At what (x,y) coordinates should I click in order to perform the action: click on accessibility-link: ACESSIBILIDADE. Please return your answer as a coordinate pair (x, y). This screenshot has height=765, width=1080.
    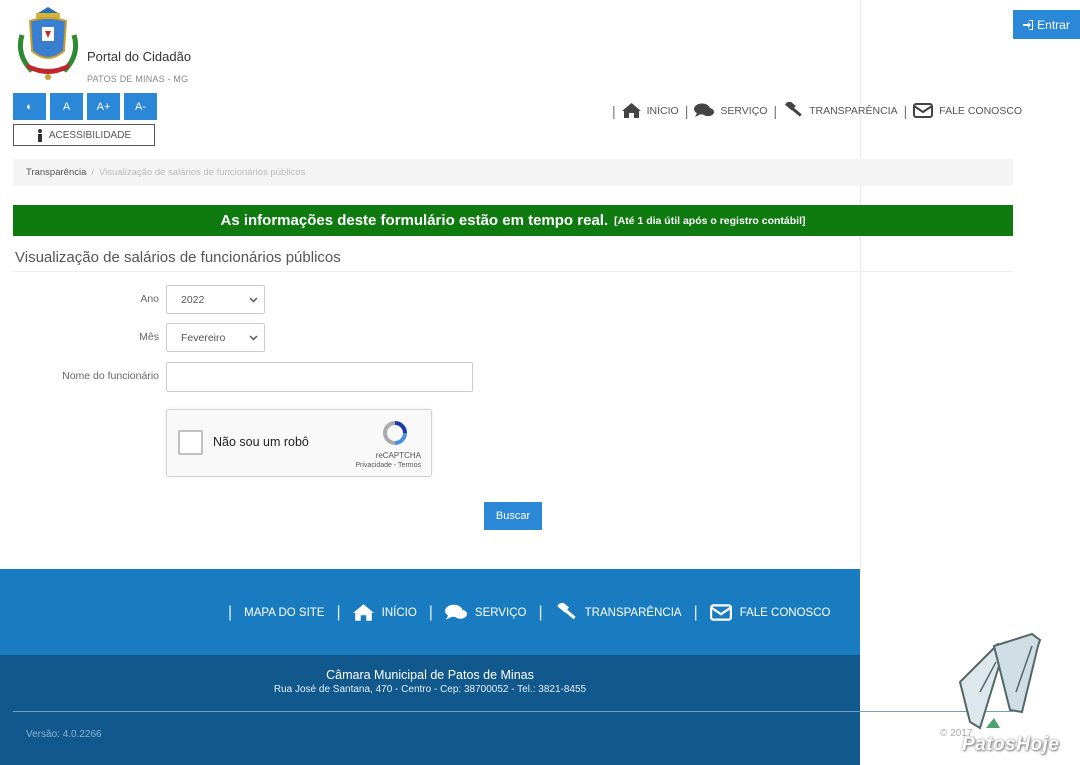
    Looking at the image, I should click on (84, 135).